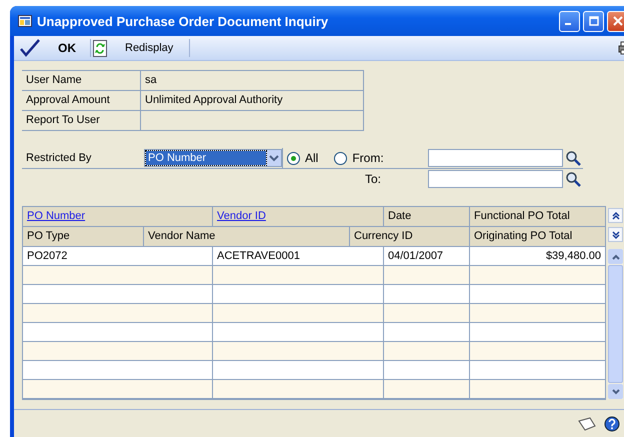 The height and width of the screenshot is (437, 624). I want to click on column-header: Vendor ID, so click(298, 216).